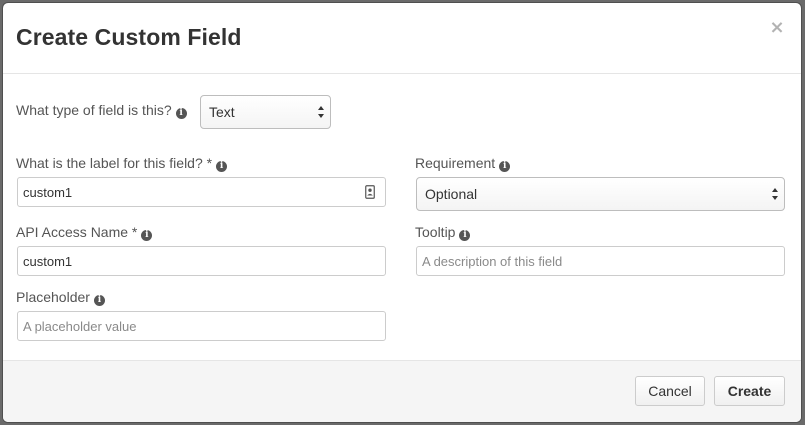 The width and height of the screenshot is (805, 425). What do you see at coordinates (94, 110) in the screenshot?
I see `field-type-label-text: What type of field is this?` at bounding box center [94, 110].